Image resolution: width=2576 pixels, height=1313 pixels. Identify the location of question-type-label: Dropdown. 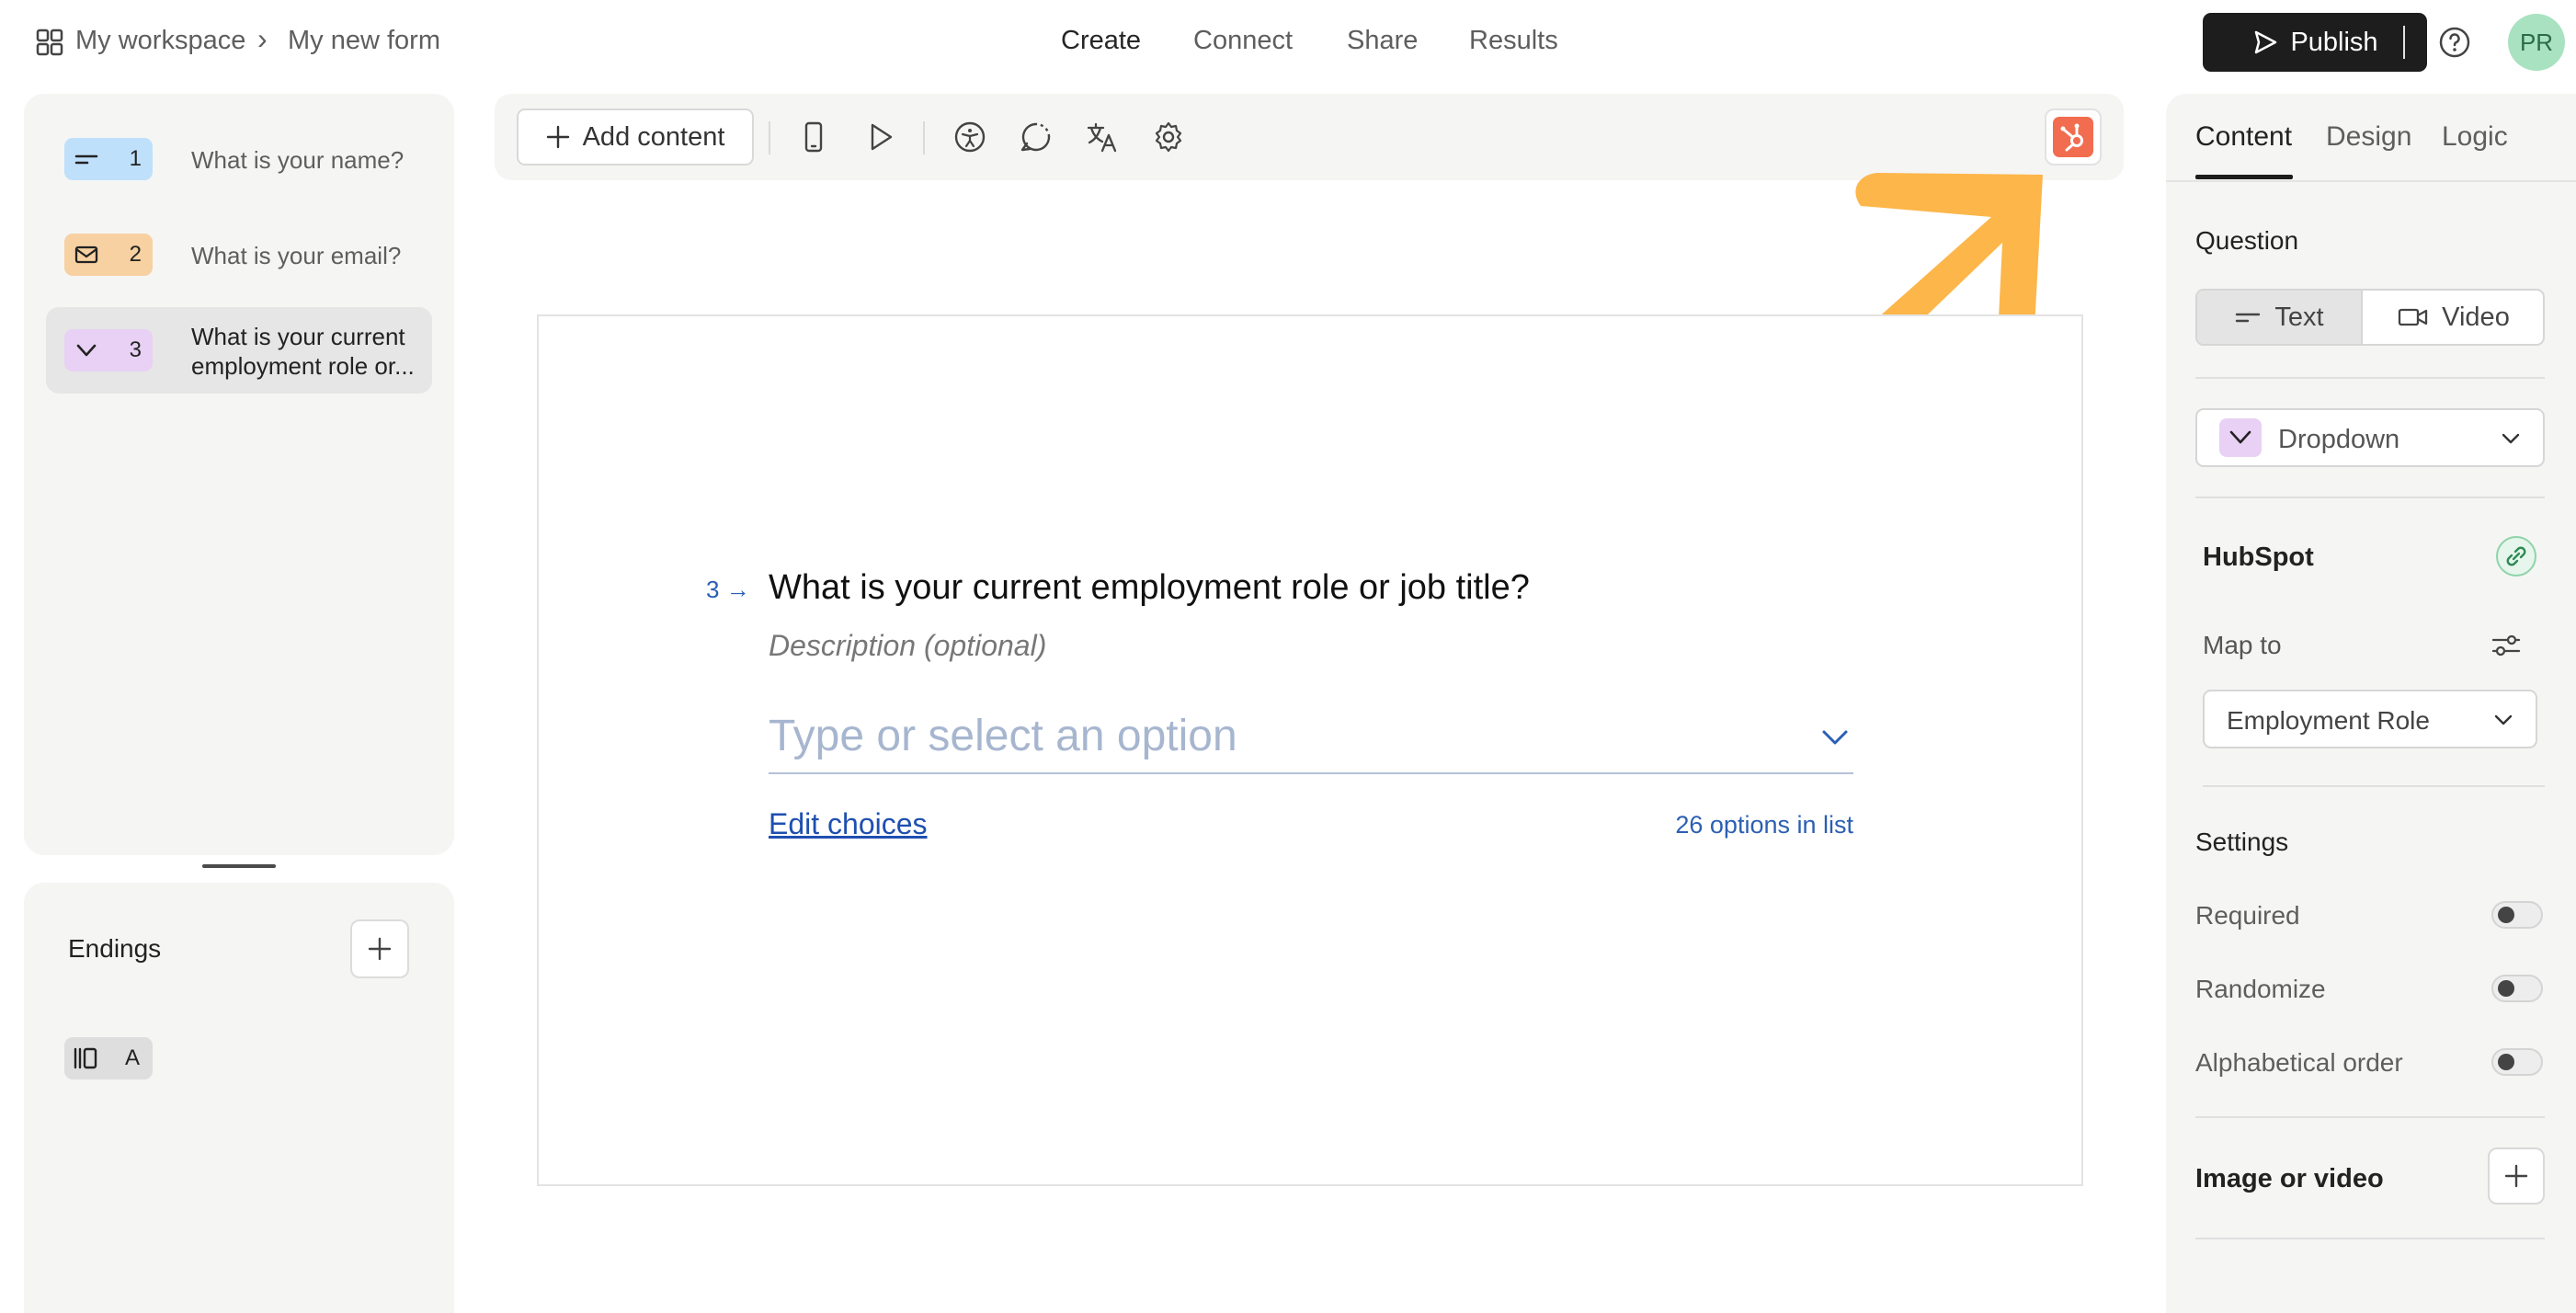
(2339, 439).